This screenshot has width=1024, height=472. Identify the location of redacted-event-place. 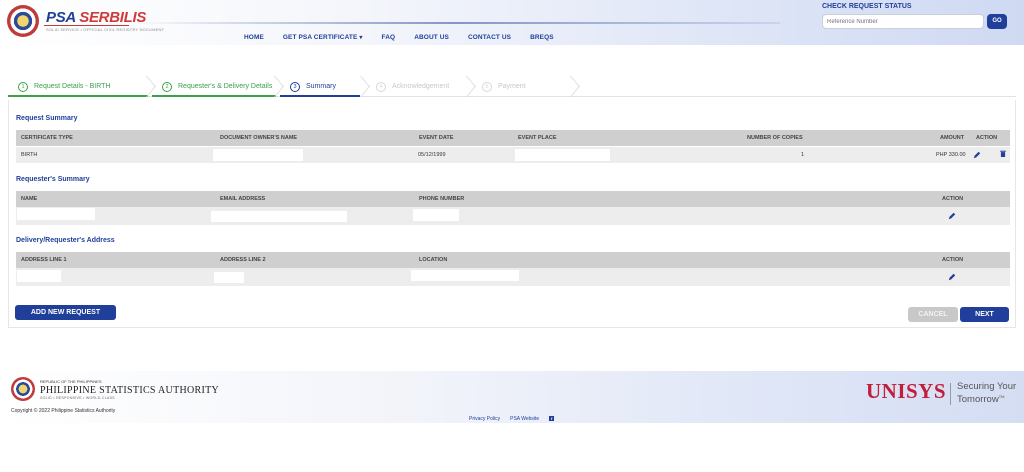
(562, 155).